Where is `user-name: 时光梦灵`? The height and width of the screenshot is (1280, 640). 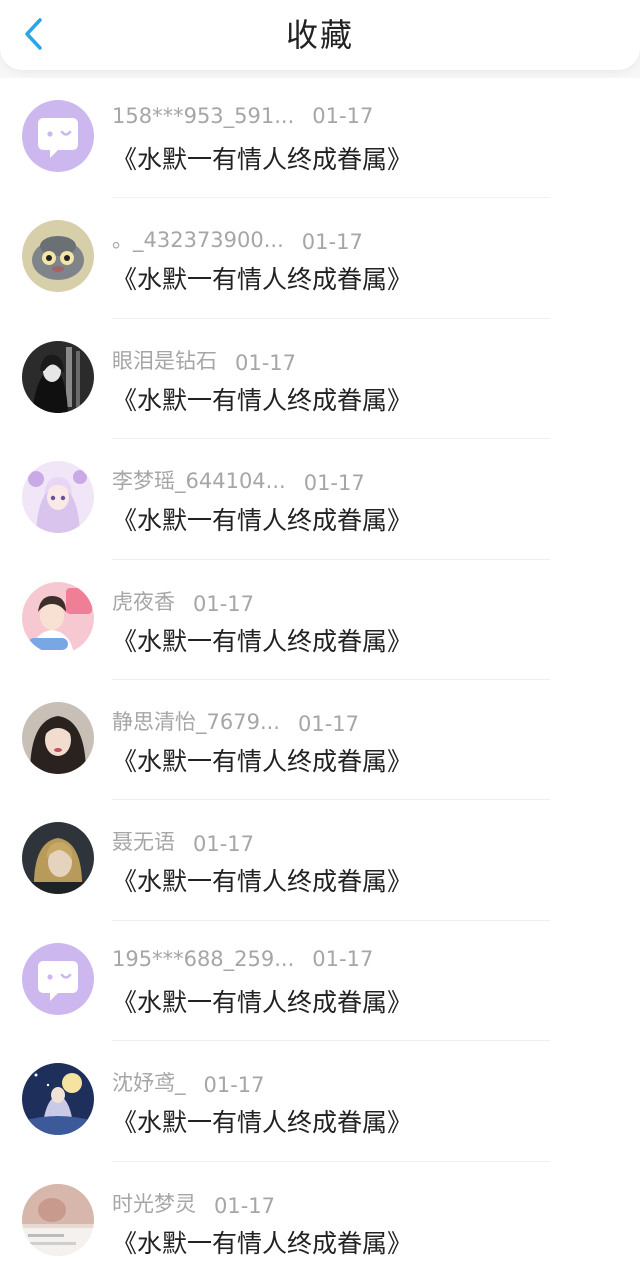 user-name: 时光梦灵 is located at coordinates (154, 1203).